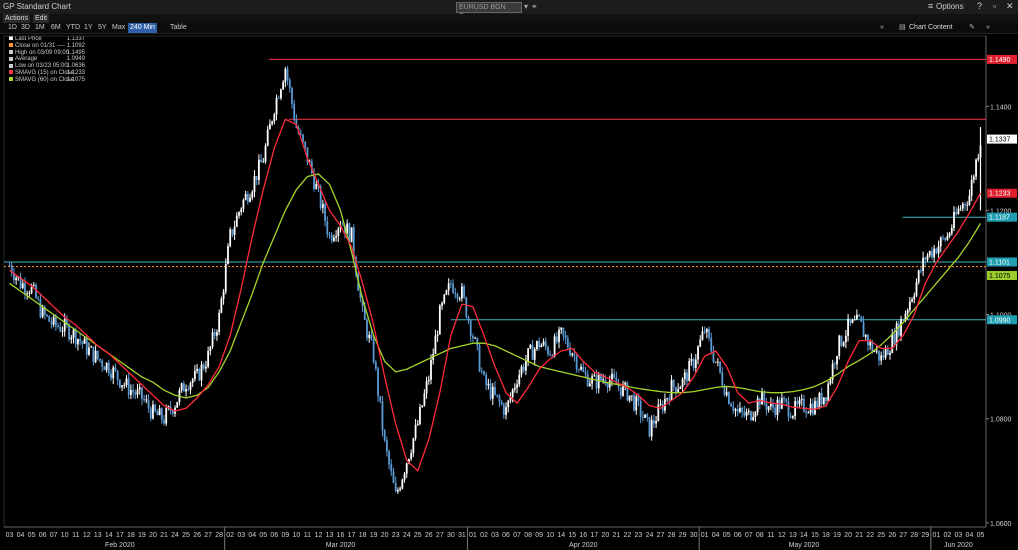  I want to click on x-tick-label: 02, so click(947, 535).